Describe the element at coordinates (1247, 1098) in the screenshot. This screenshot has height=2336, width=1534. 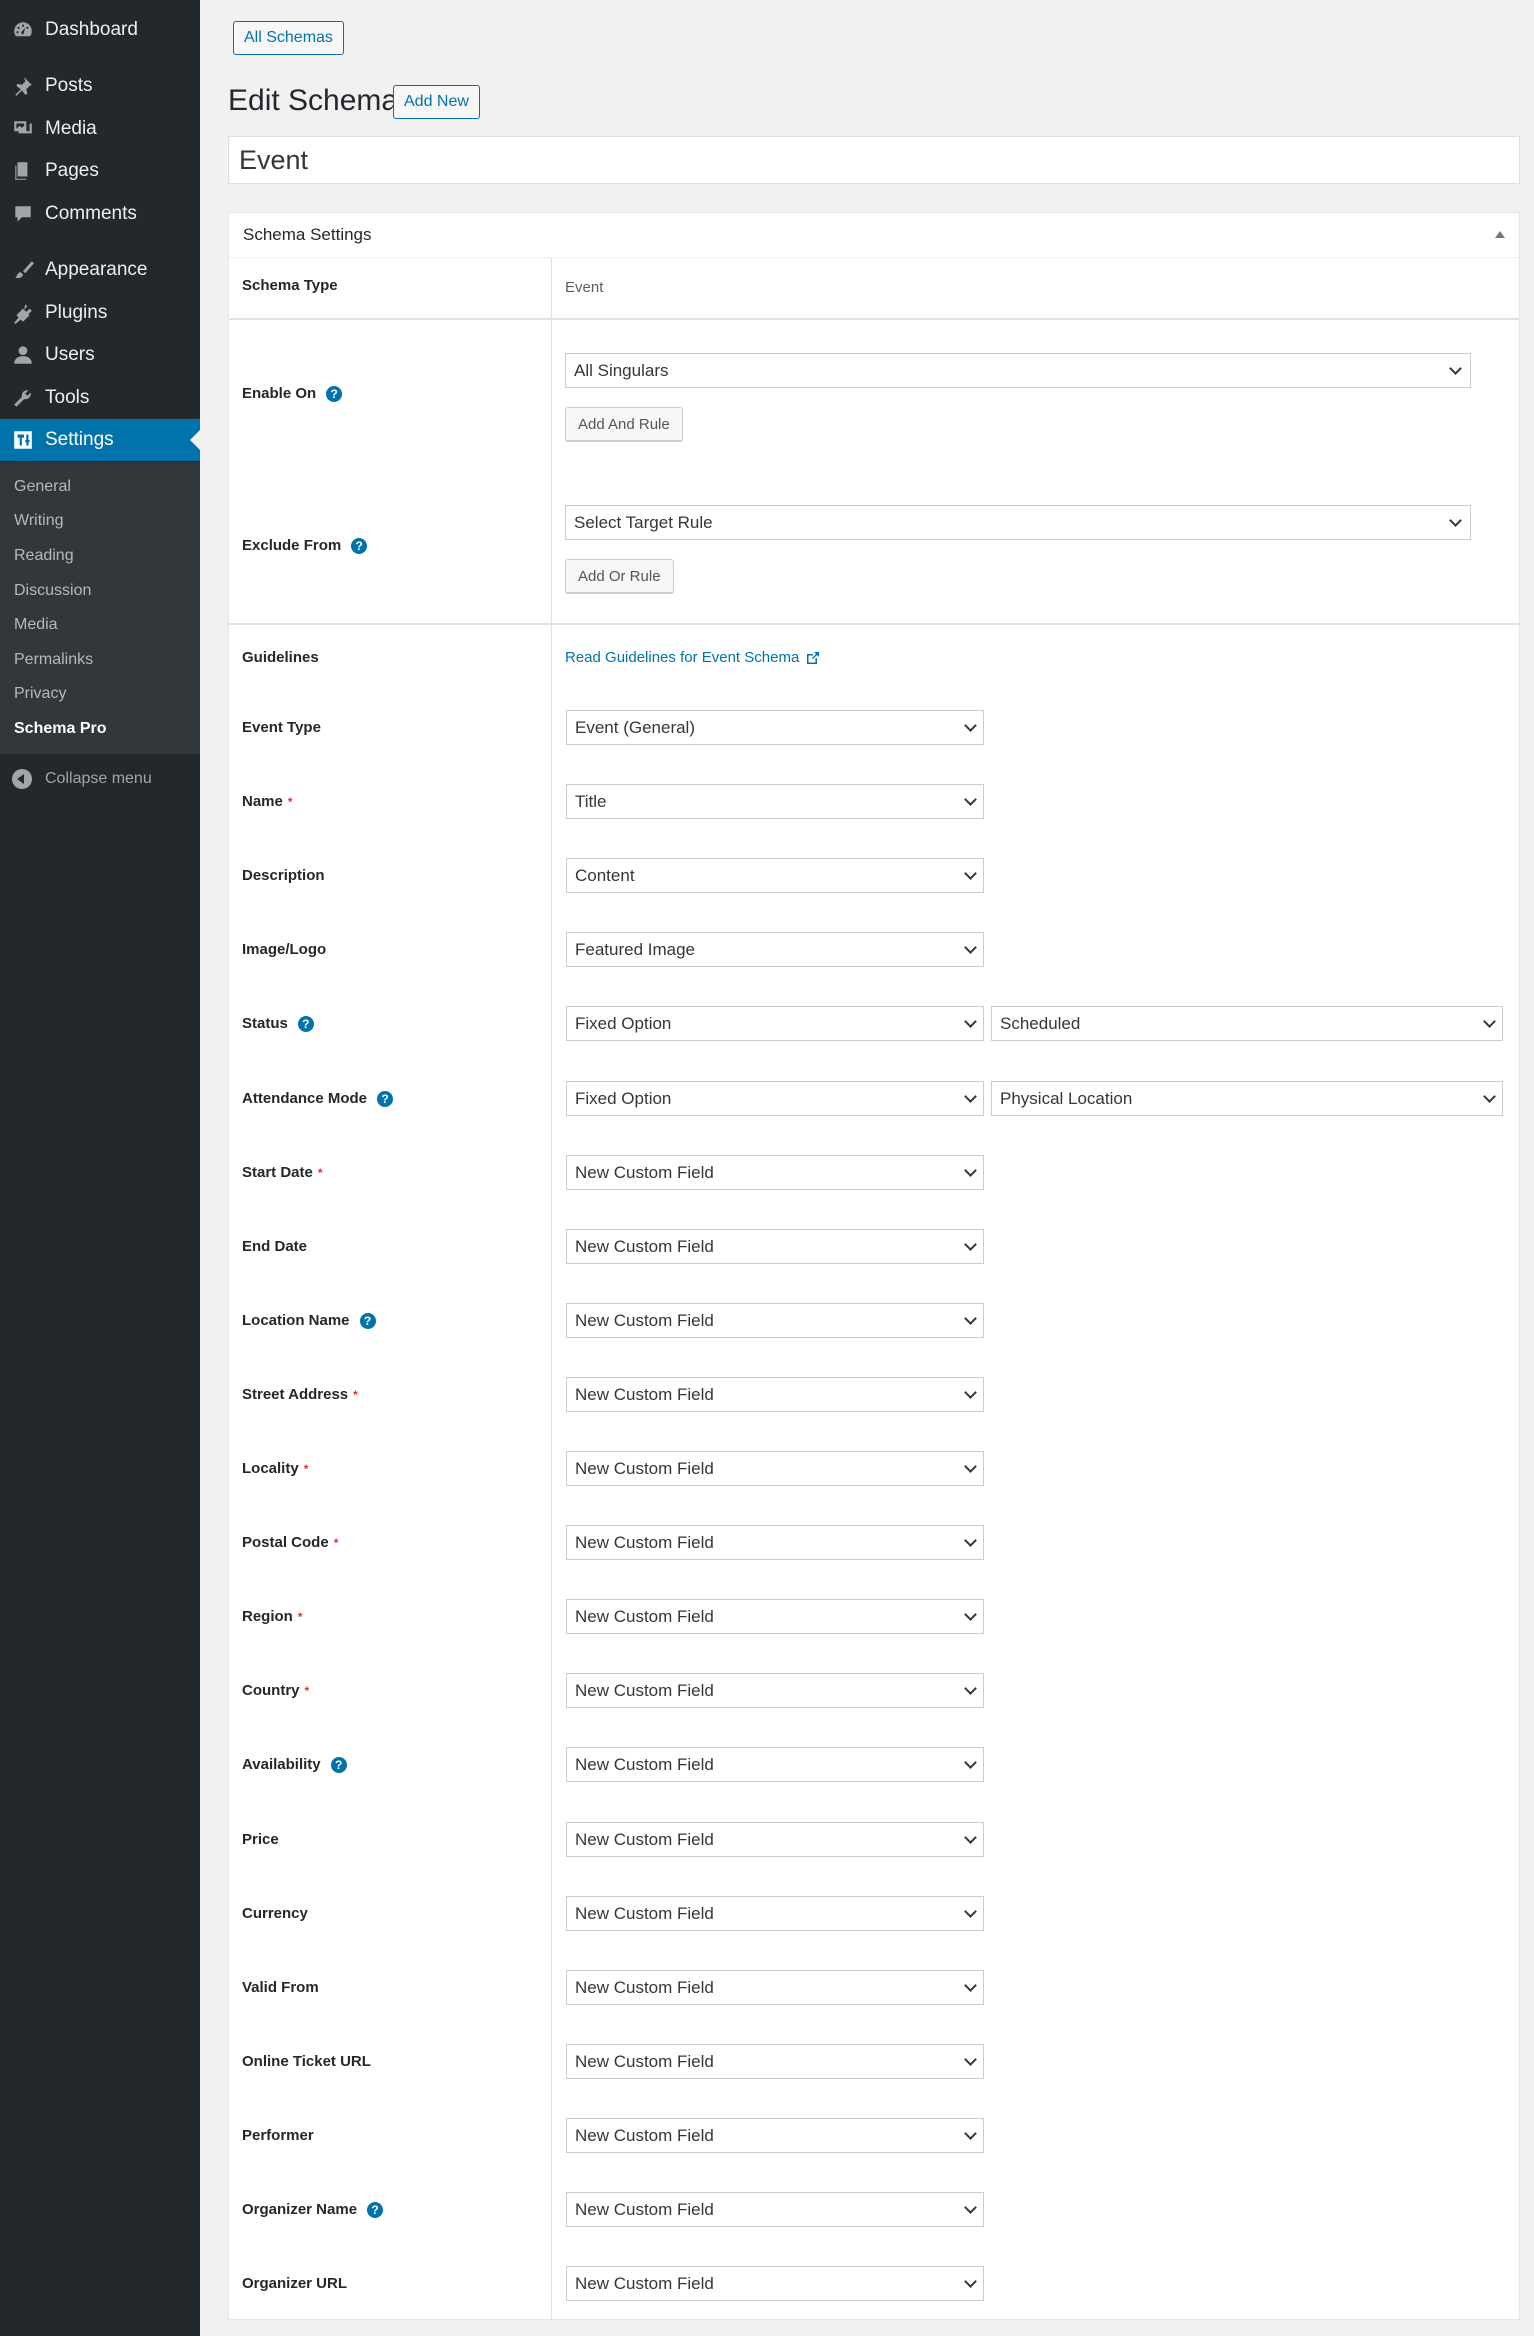
I see `attendance-mode-option-select: Physical Location` at that location.